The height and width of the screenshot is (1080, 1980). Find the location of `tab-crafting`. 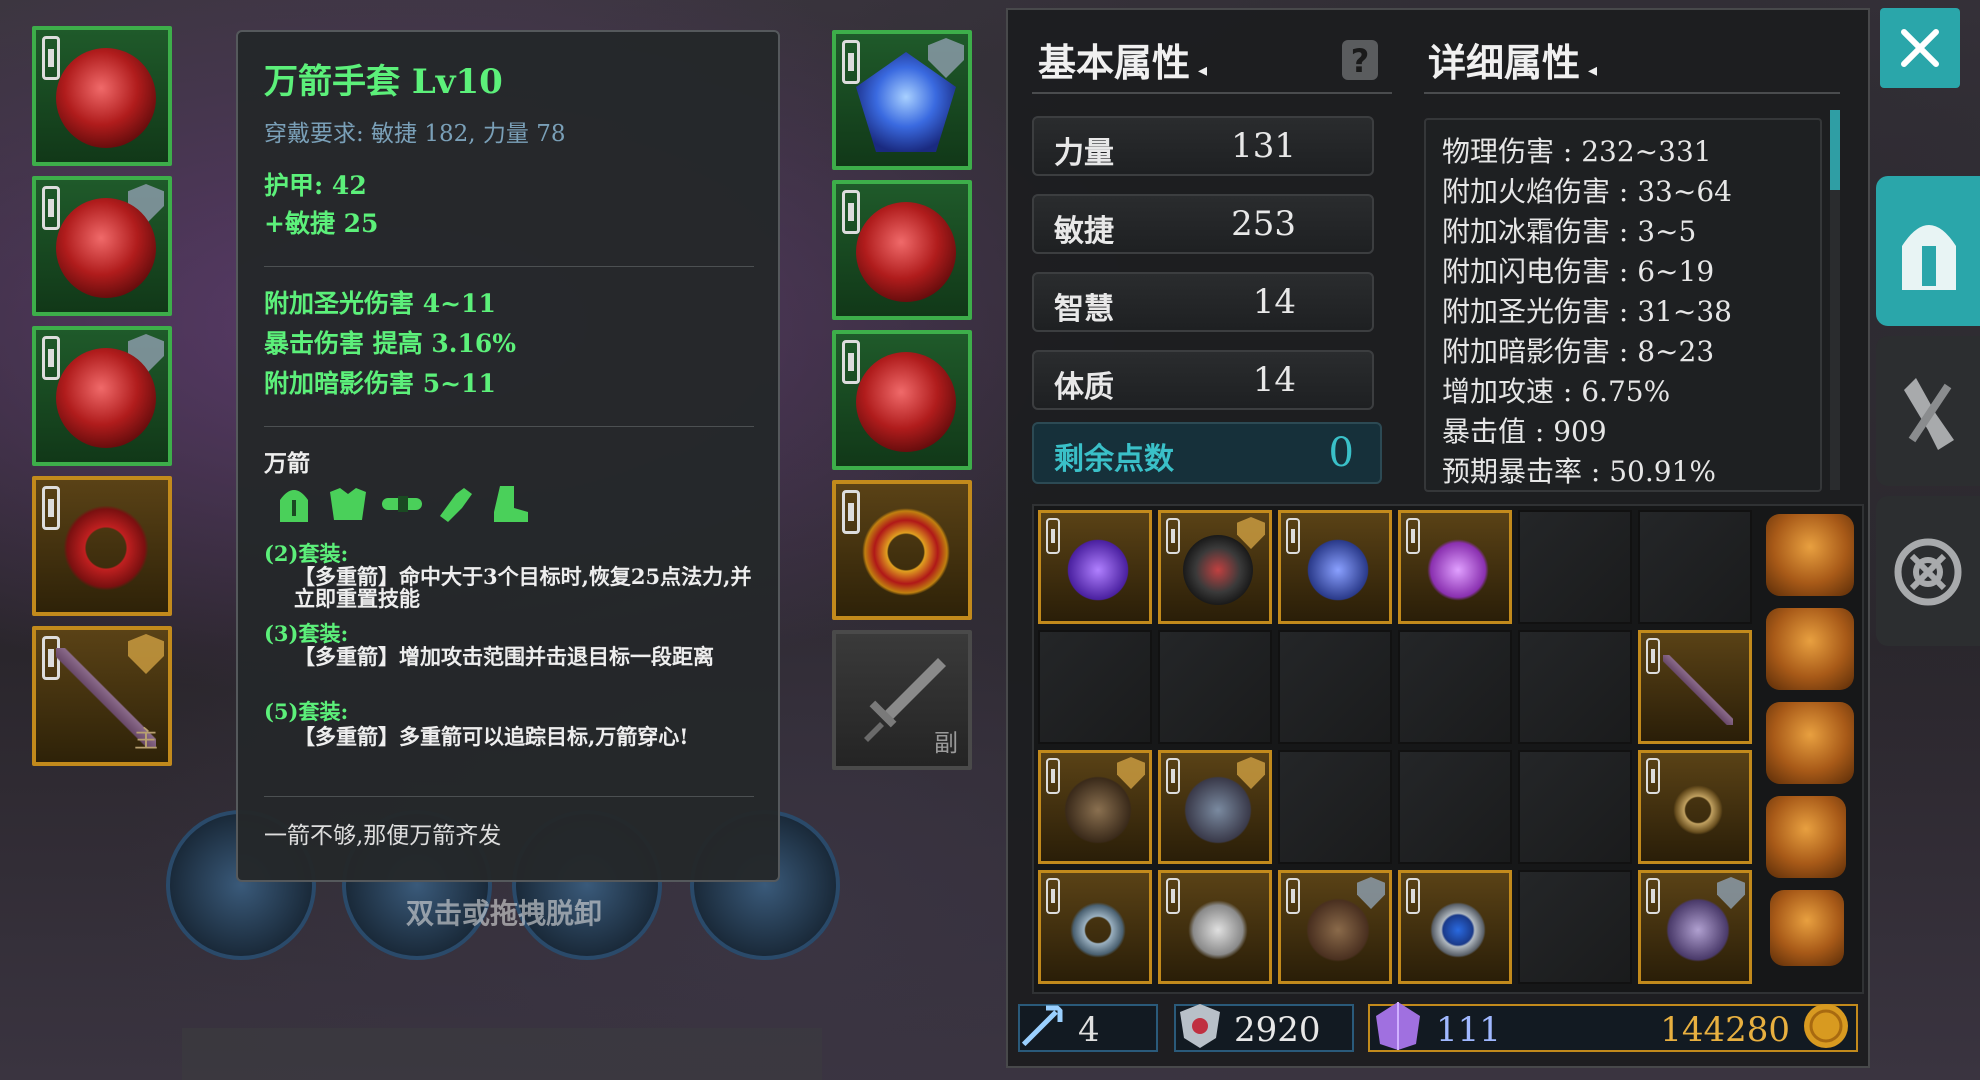

tab-crafting is located at coordinates (1928, 411).